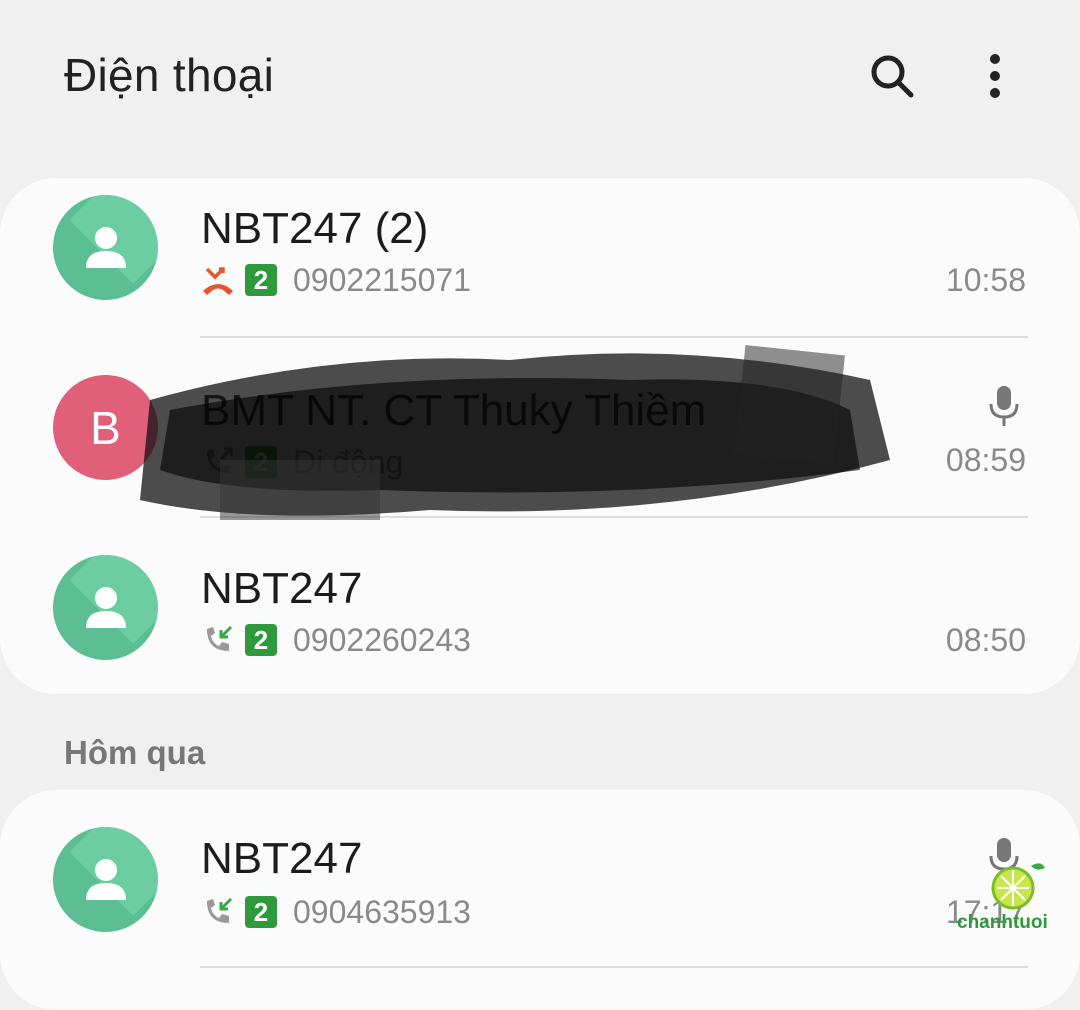  I want to click on missed-call-icon, so click(218, 281).